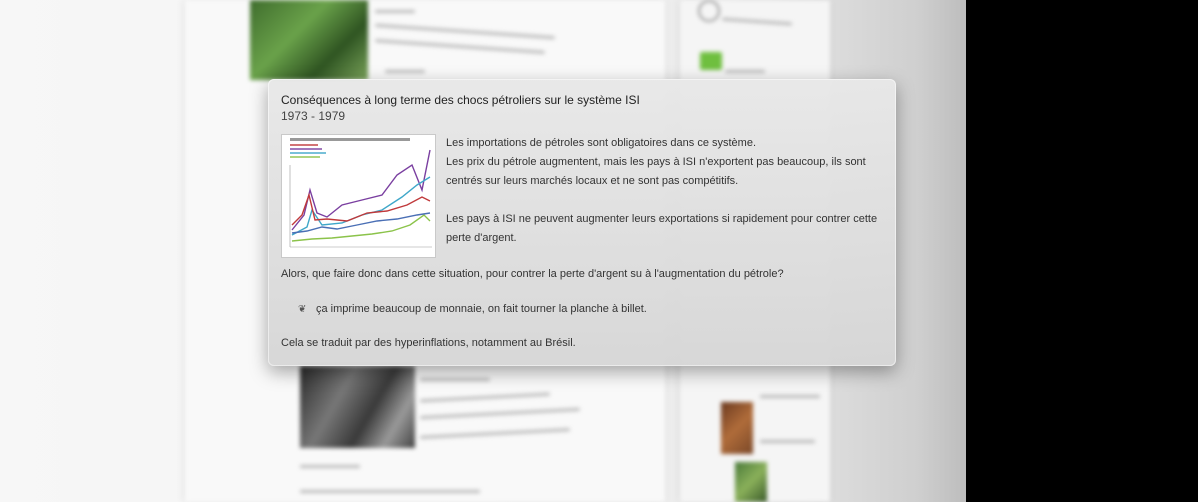 This screenshot has height=502, width=1198. What do you see at coordinates (357, 407) in the screenshot?
I see `background-bw-photo` at bounding box center [357, 407].